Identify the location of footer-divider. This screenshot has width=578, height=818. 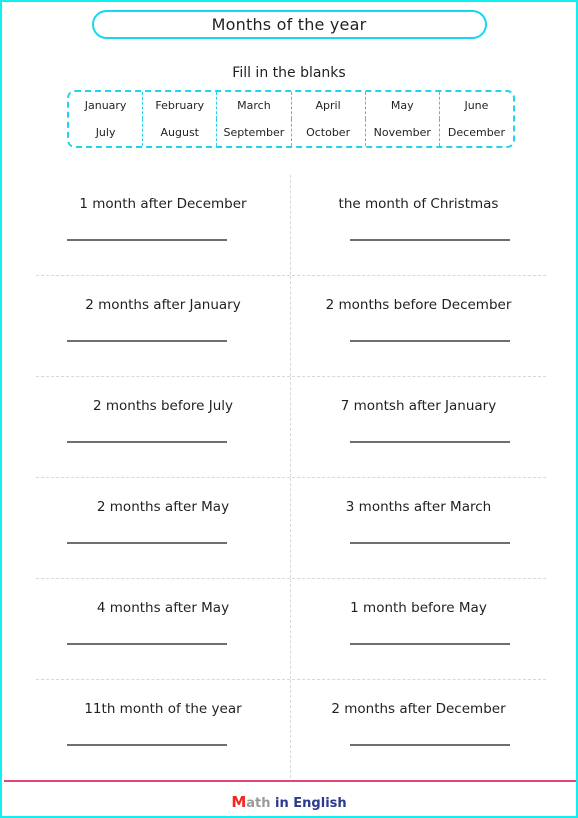
(290, 781).